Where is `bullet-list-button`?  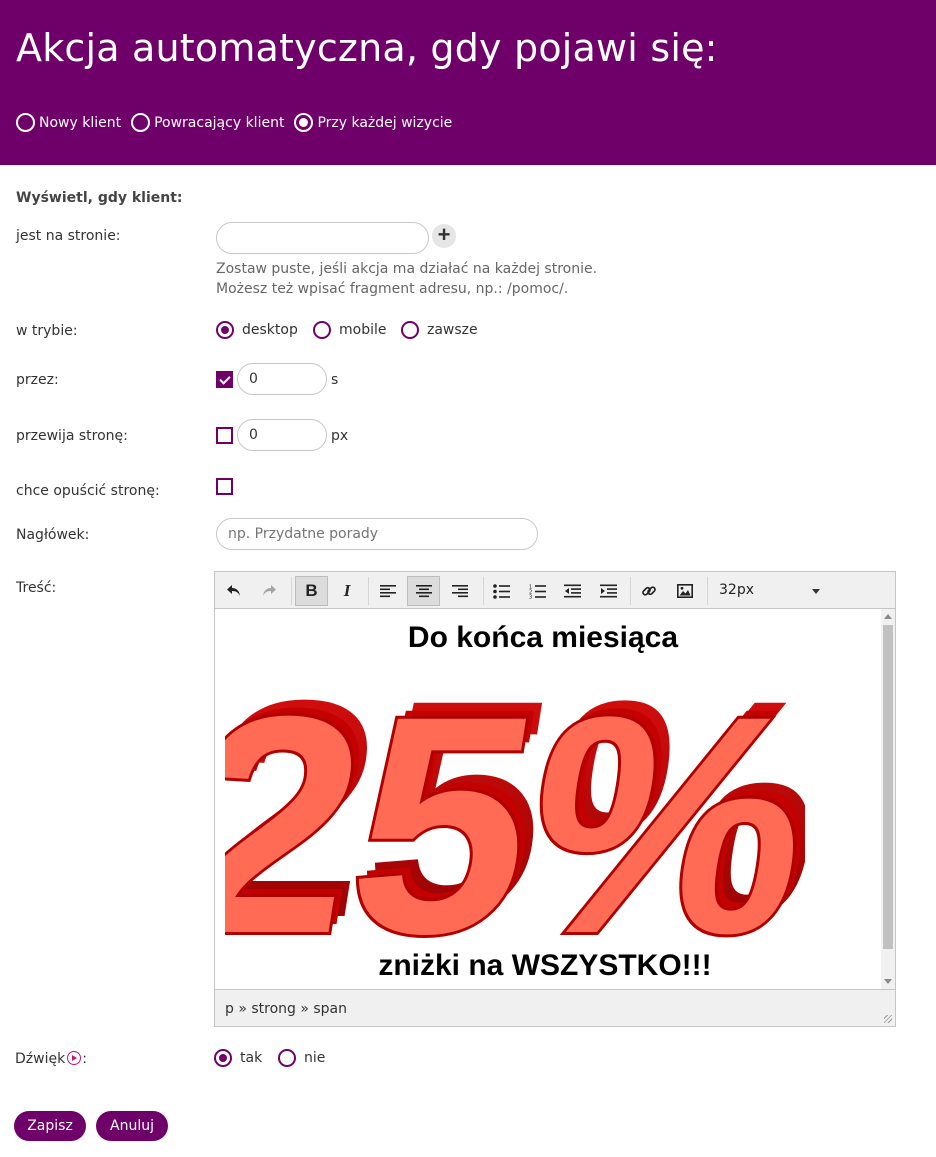 bullet-list-button is located at coordinates (501, 591).